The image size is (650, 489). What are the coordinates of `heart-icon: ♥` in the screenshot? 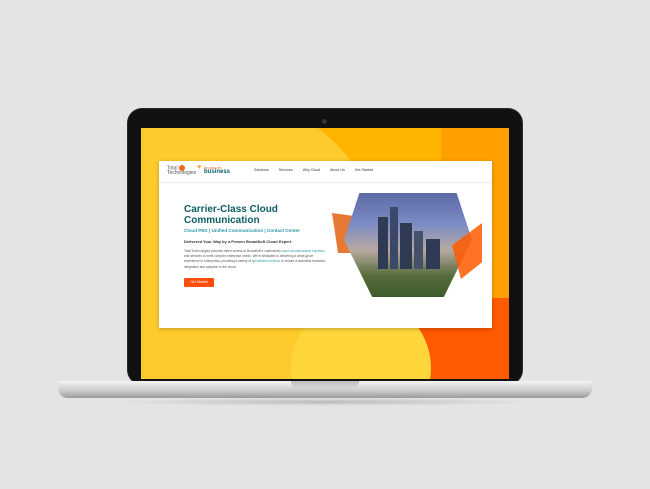 It's located at (199, 167).